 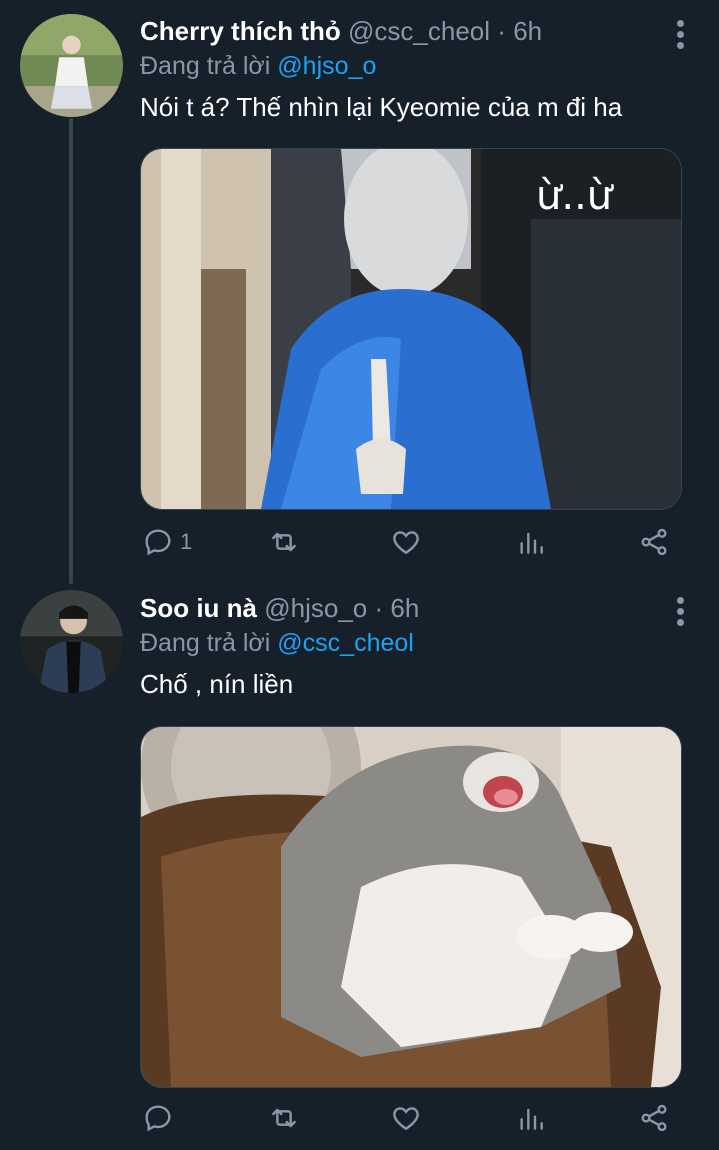 I want to click on display-name: Soo iu nà, so click(x=198, y=608).